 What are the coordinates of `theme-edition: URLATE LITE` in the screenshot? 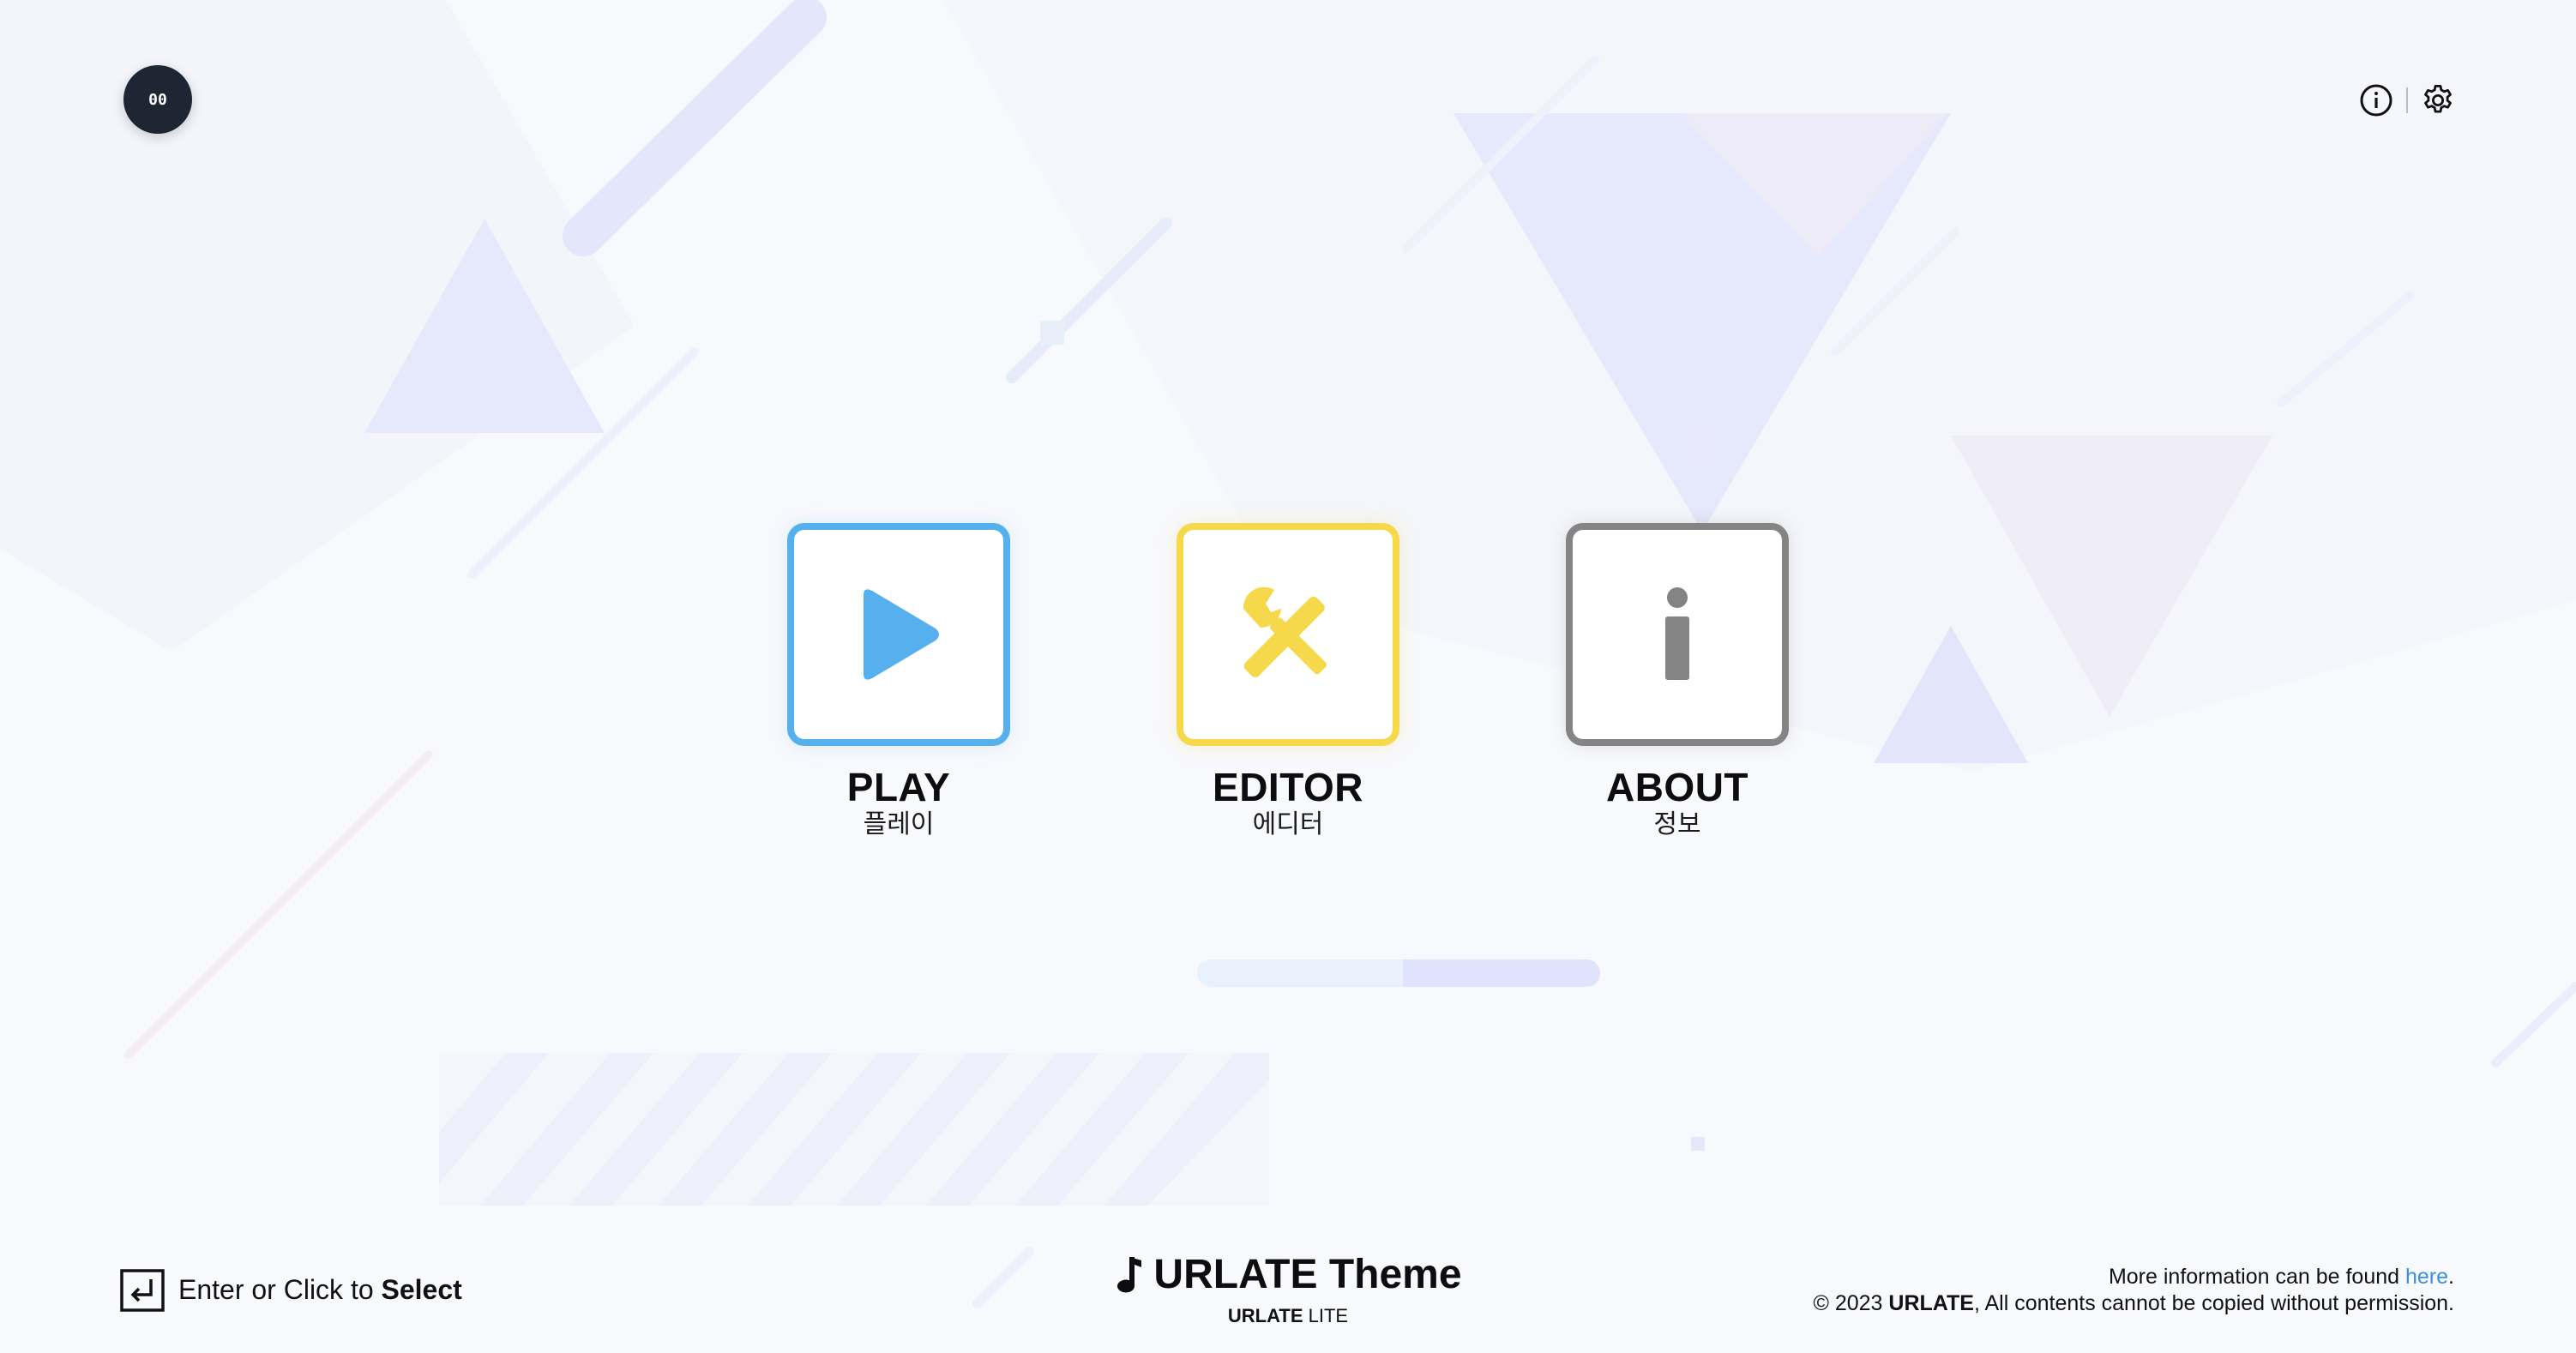 It's located at (1288, 1316).